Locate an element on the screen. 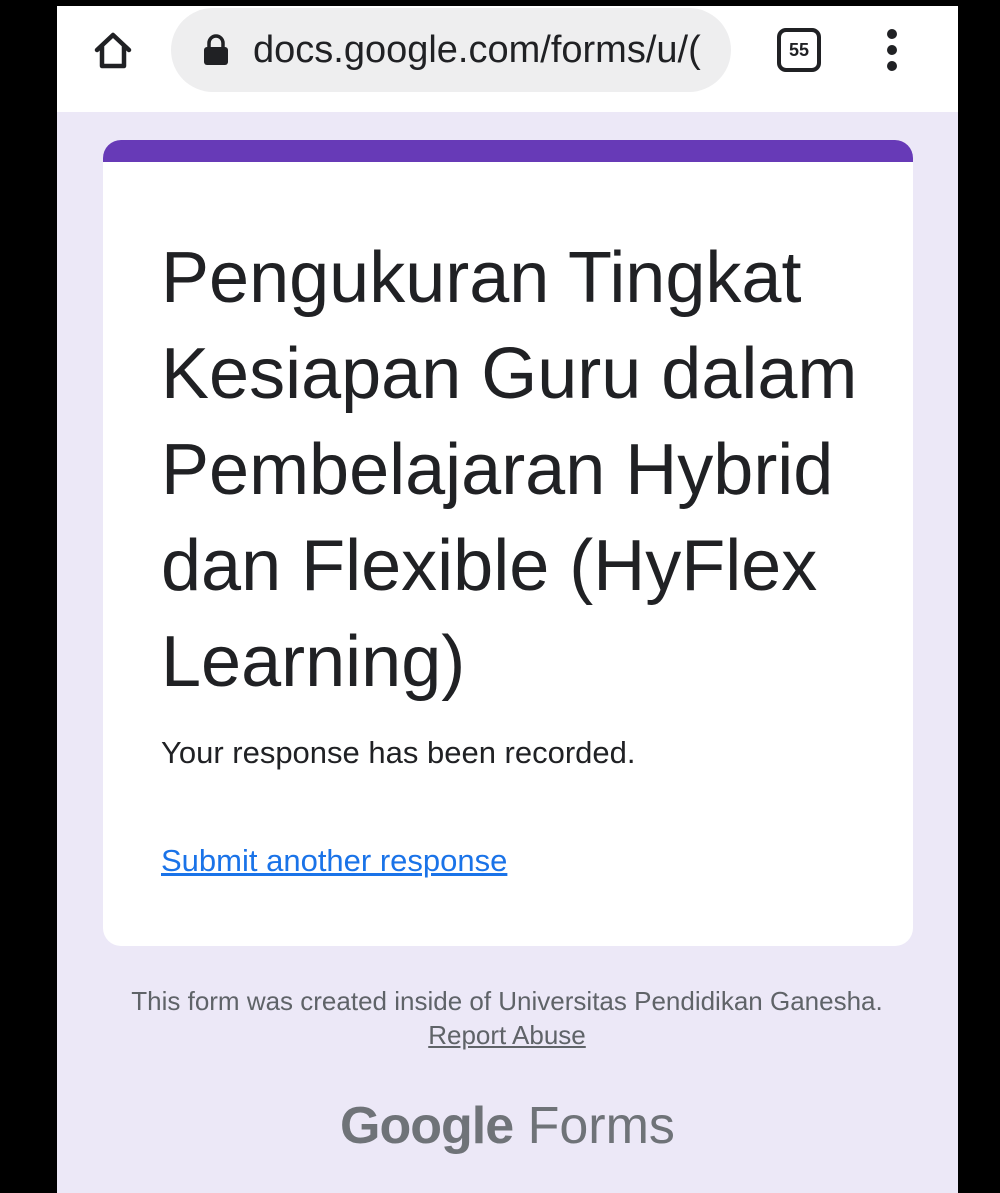  tab-count: 55 is located at coordinates (799, 49).